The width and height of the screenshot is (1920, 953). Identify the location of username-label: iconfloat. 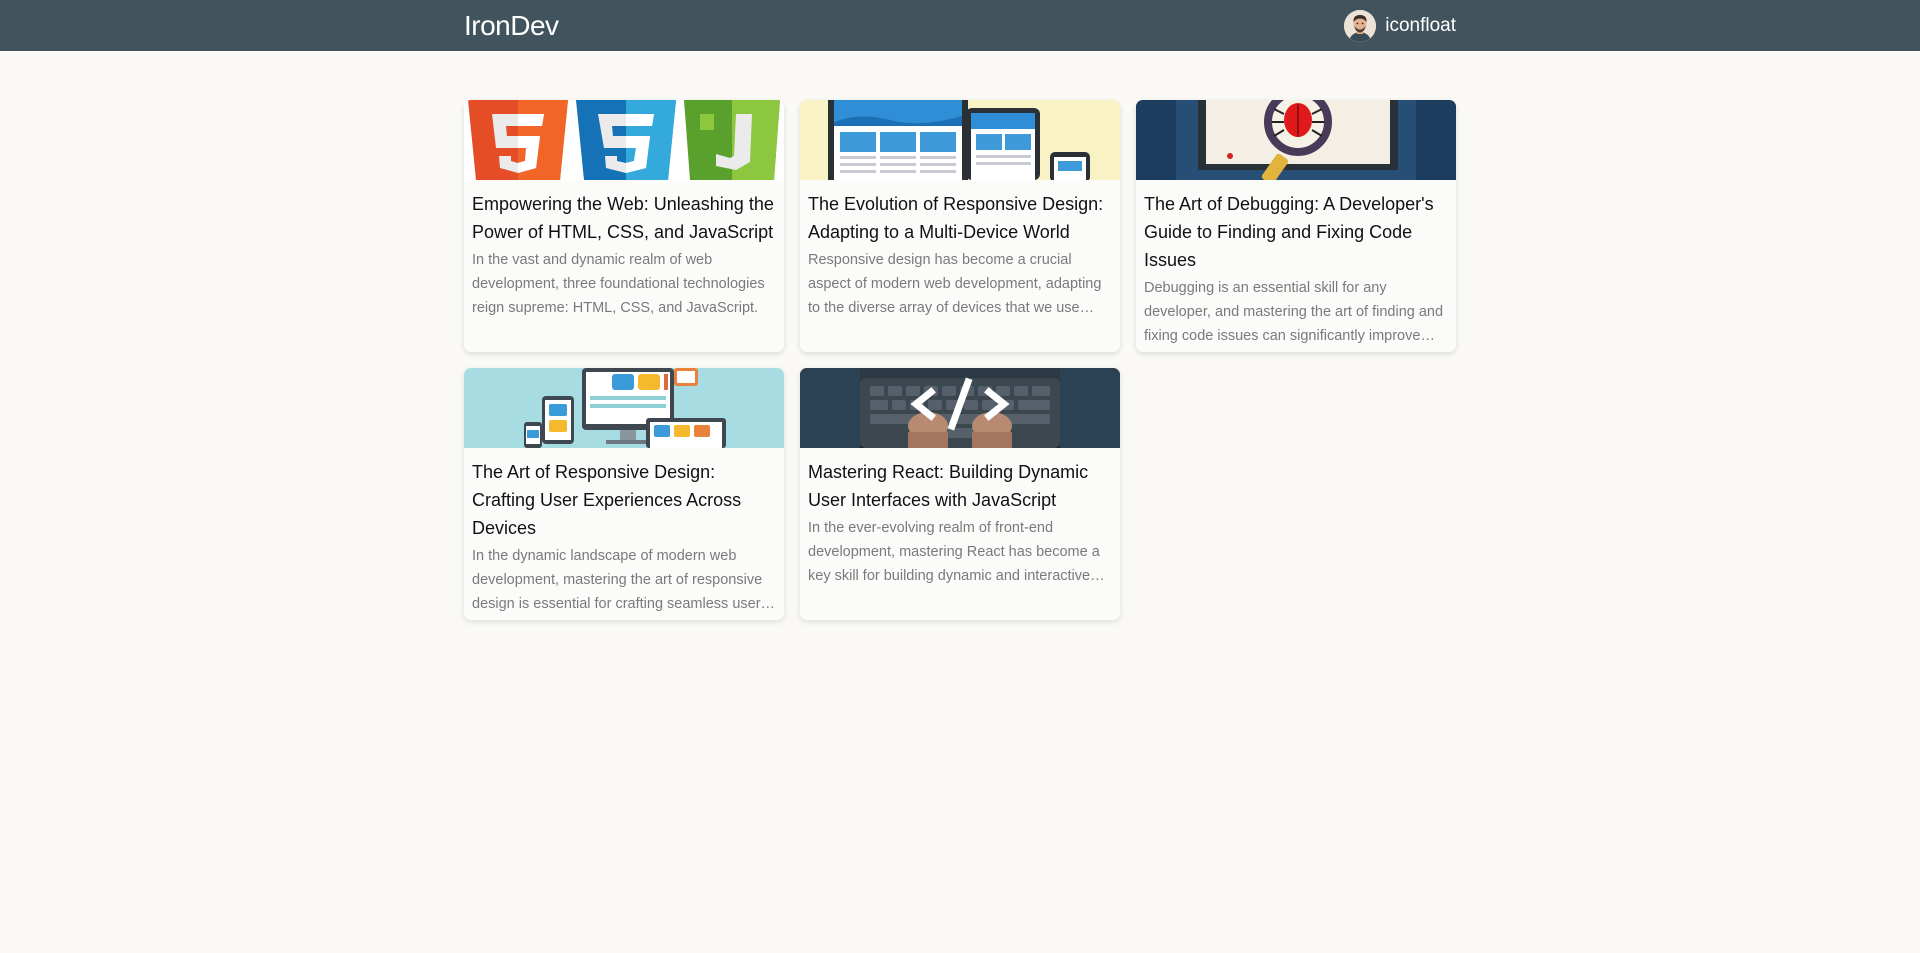
(1420, 26).